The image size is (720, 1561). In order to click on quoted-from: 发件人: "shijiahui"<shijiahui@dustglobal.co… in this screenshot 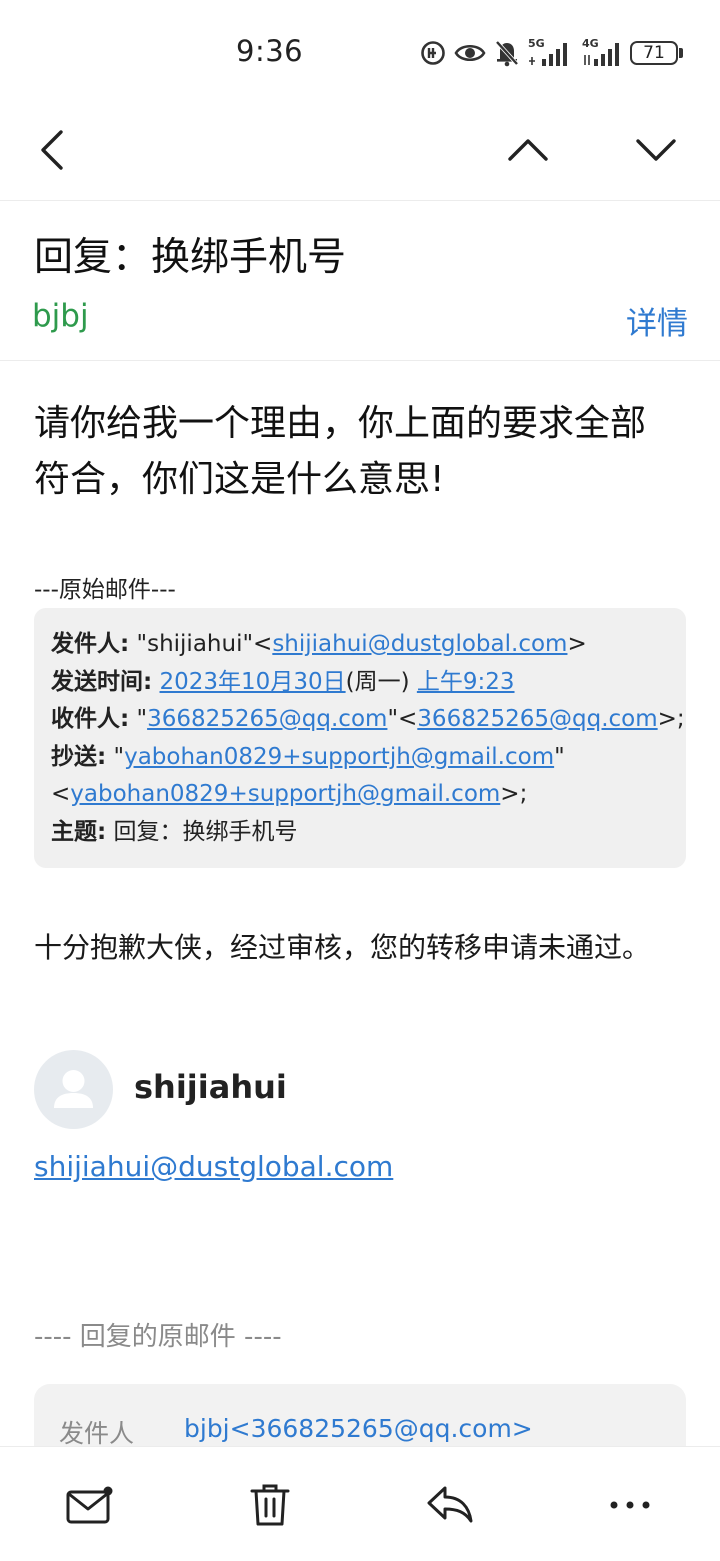, I will do `click(319, 644)`.